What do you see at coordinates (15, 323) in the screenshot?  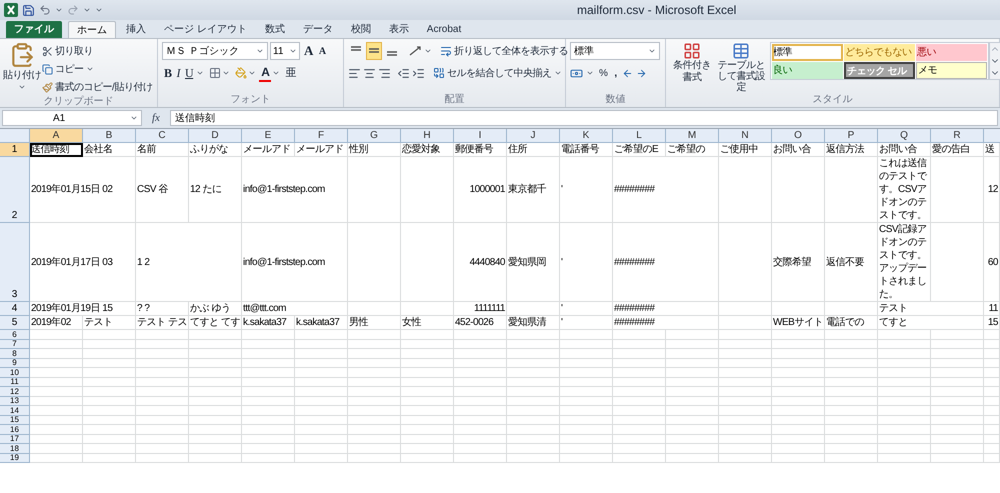 I see `row-header: 5` at bounding box center [15, 323].